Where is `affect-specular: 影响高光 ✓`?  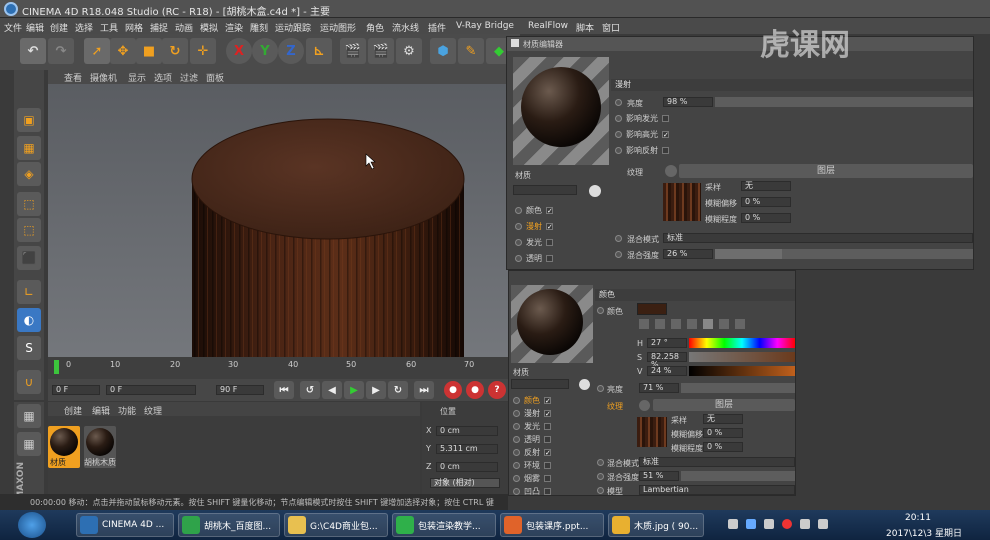 affect-specular: 影响高光 ✓ is located at coordinates (642, 134).